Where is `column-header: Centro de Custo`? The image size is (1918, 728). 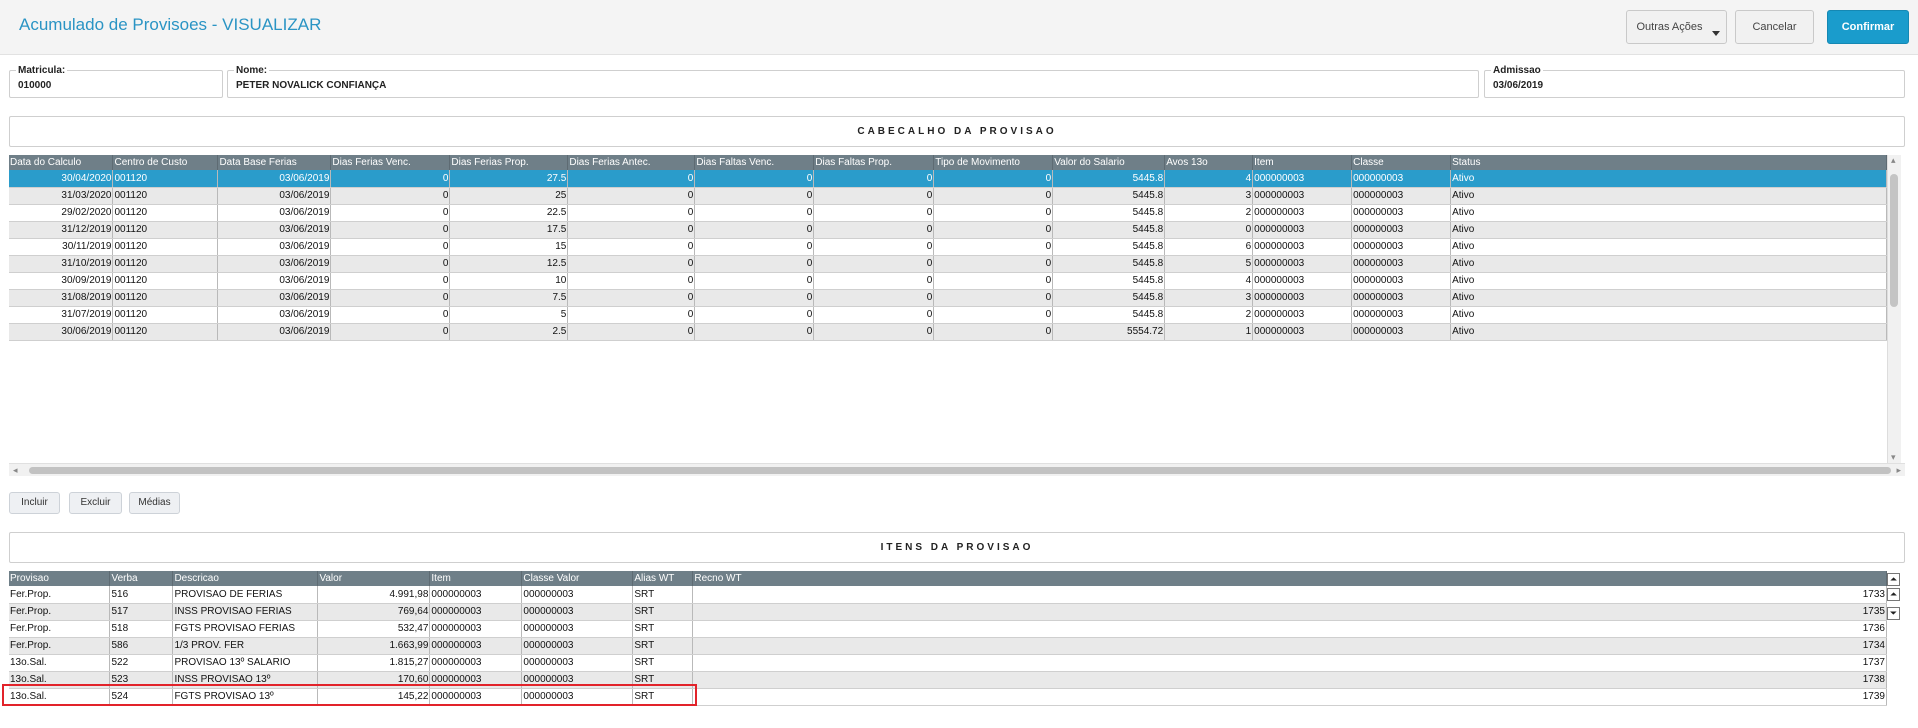 column-header: Centro de Custo is located at coordinates (165, 162).